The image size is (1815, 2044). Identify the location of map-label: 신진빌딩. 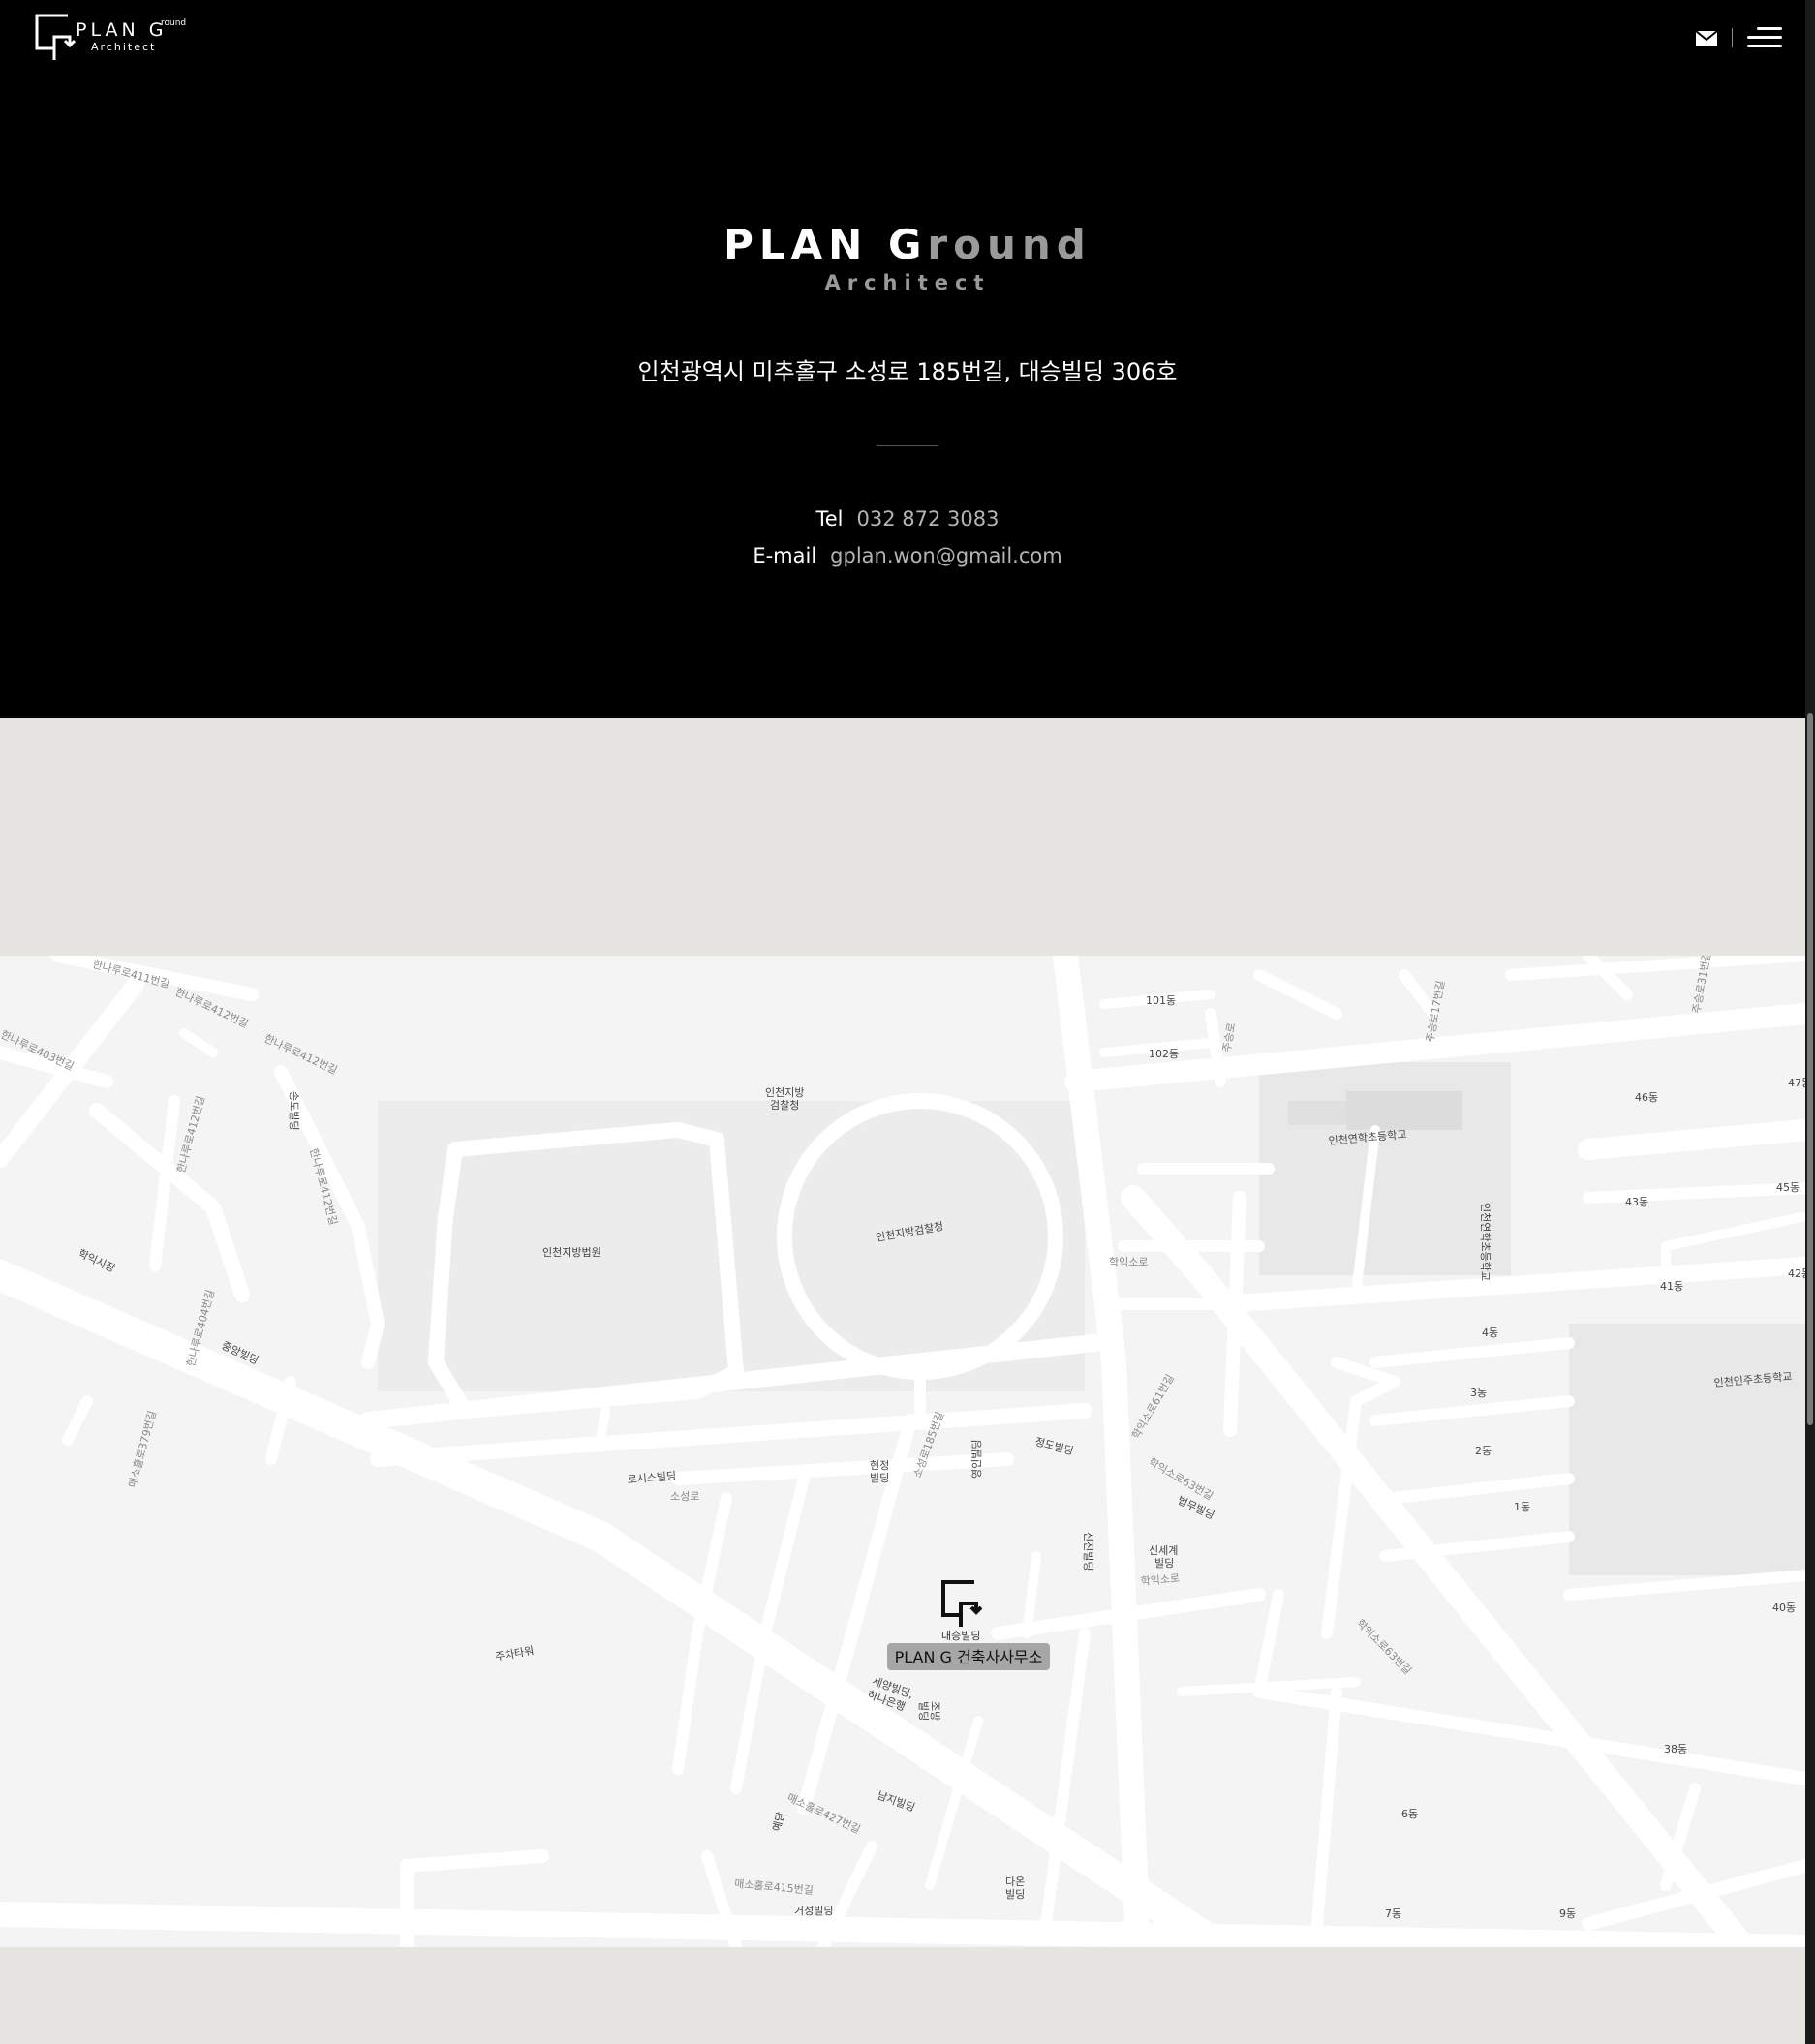
(1088, 1551).